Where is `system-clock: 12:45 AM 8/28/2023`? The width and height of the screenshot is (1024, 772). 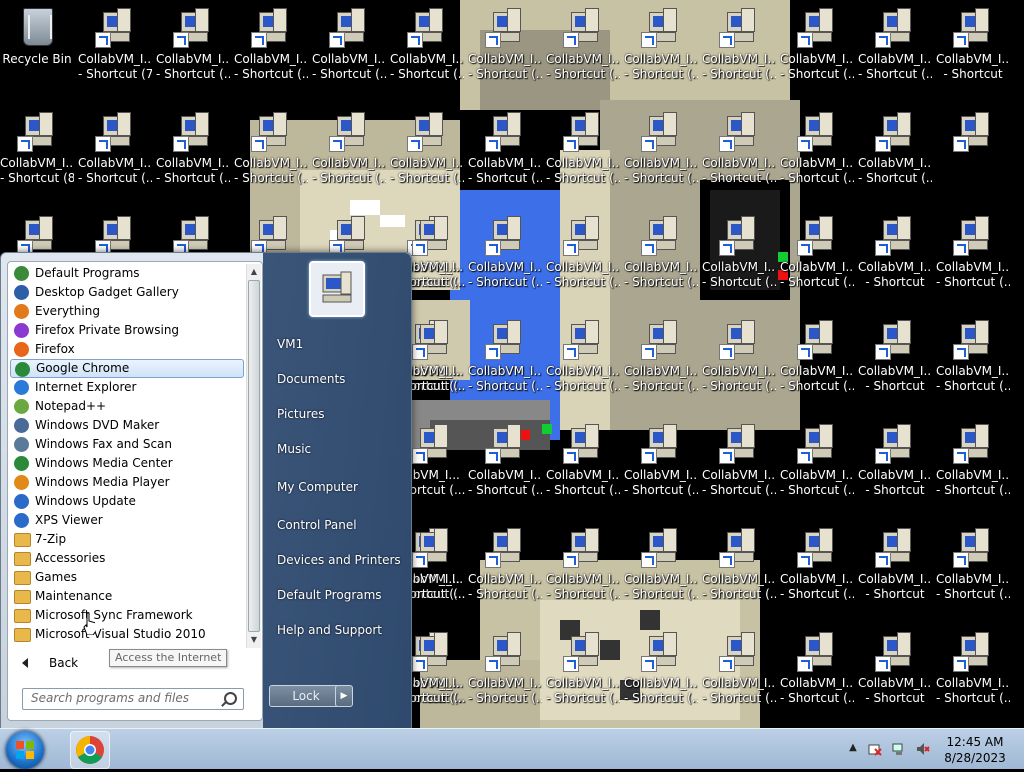
system-clock: 12:45 AM 8/28/2023 is located at coordinates (975, 750).